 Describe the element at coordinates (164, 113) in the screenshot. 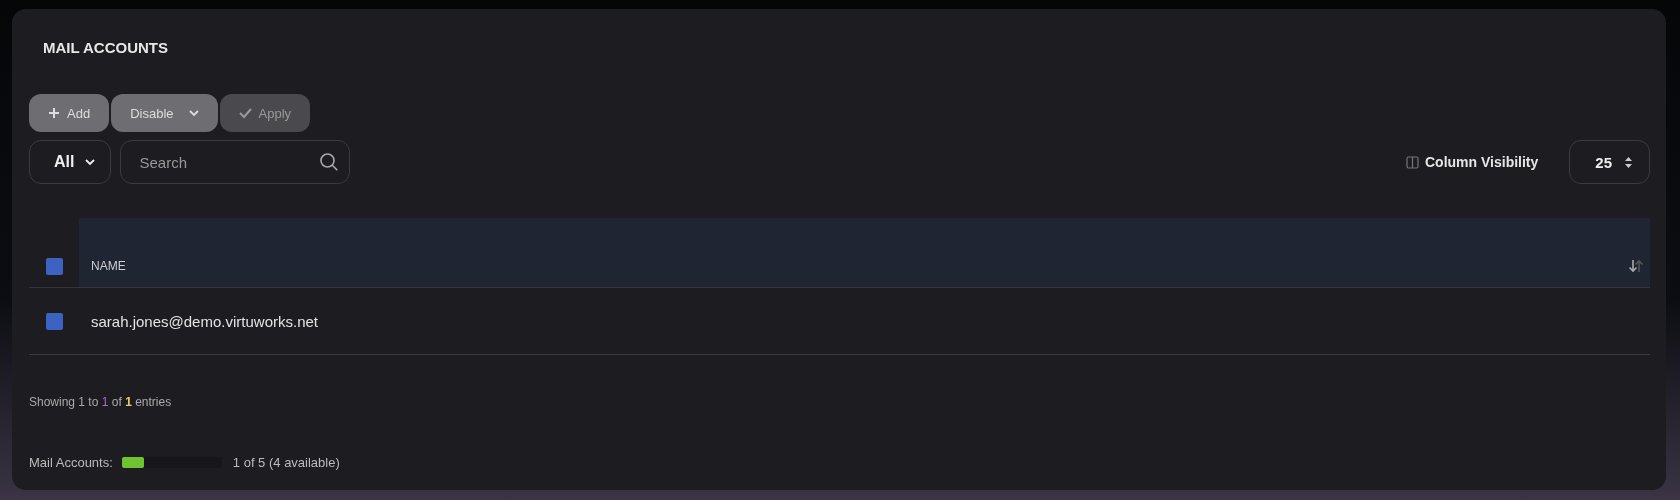

I see `action-button: Disable` at that location.